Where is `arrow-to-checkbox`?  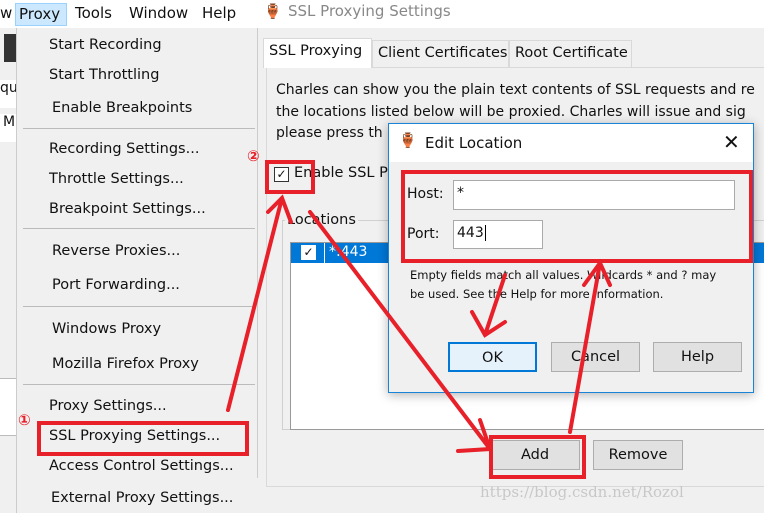 arrow-to-checkbox is located at coordinates (259, 303).